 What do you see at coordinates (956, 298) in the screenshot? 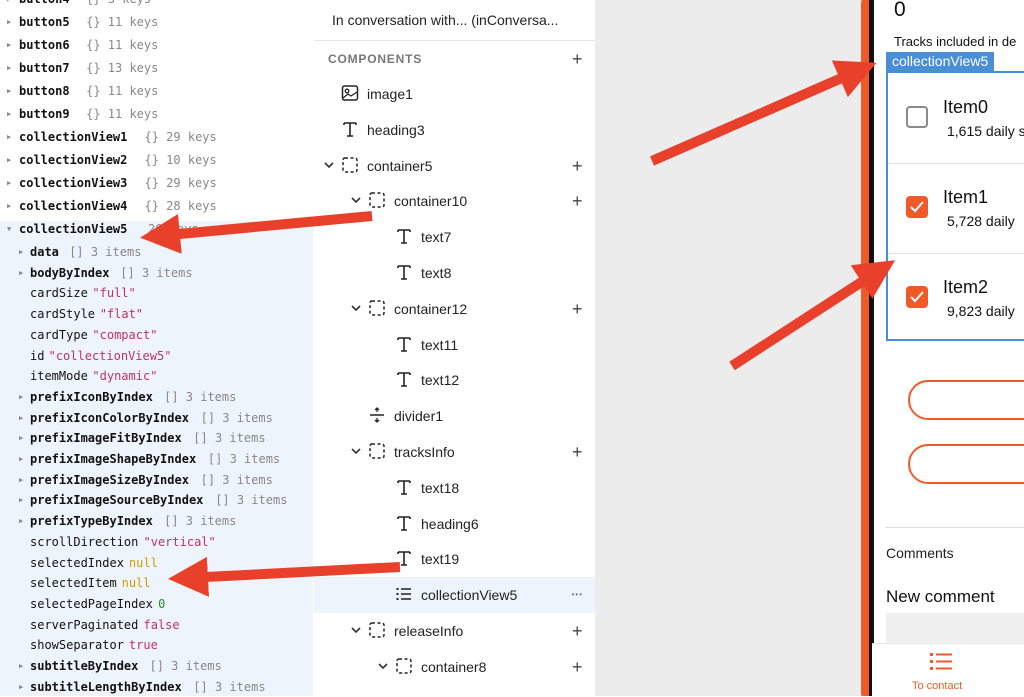
I see `list-item: Item2 9,823 daily` at bounding box center [956, 298].